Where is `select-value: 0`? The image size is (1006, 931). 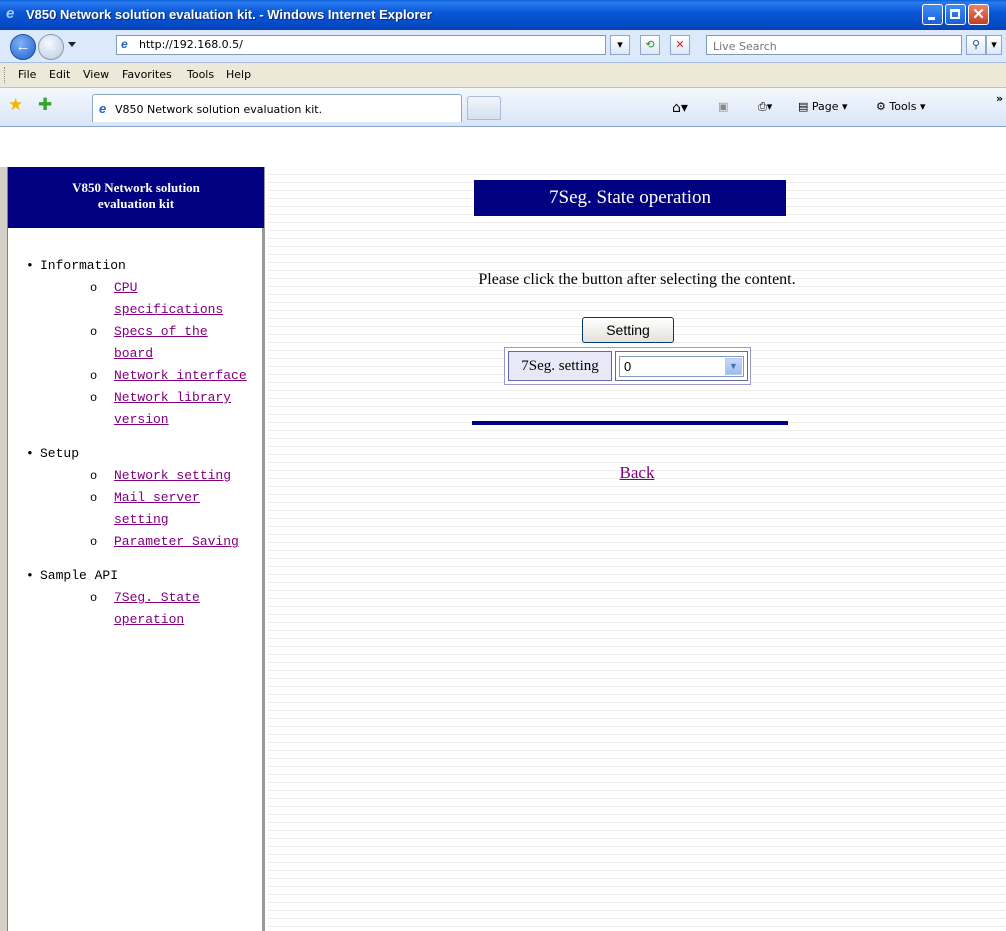 select-value: 0 is located at coordinates (628, 366).